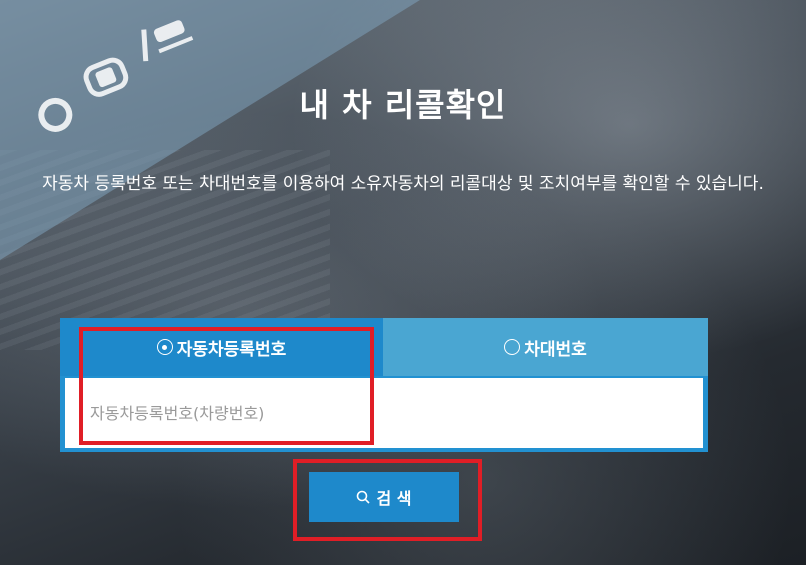 This screenshot has width=806, height=565. Describe the element at coordinates (512, 347) in the screenshot. I see `radio-empty-icon` at that location.